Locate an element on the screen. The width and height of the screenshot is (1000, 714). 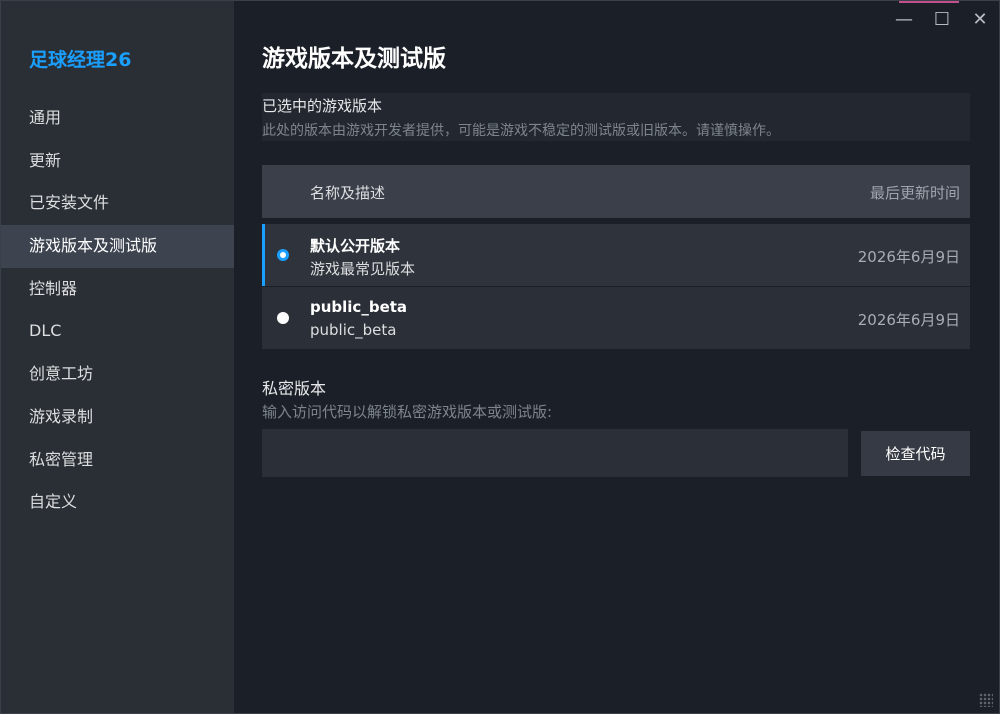
sidebar-item-customization: 自定义 is located at coordinates (117, 502).